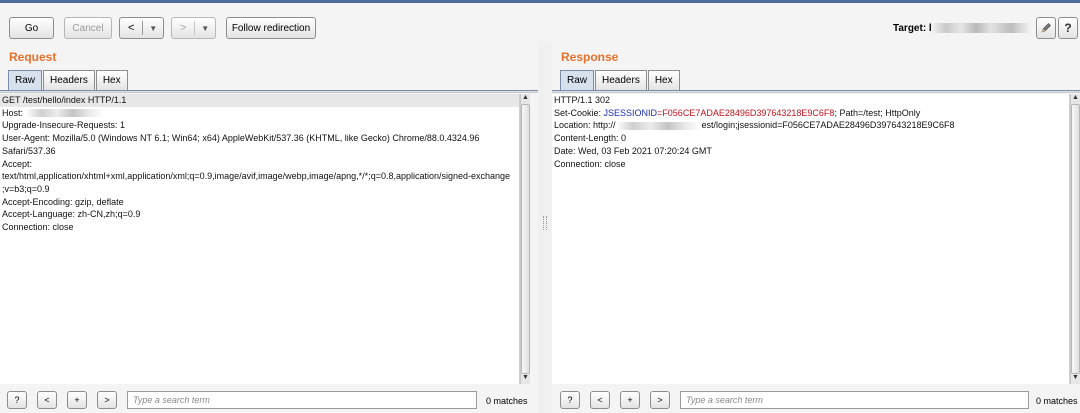 The height and width of the screenshot is (413, 1080). I want to click on host-redacted, so click(64, 113).